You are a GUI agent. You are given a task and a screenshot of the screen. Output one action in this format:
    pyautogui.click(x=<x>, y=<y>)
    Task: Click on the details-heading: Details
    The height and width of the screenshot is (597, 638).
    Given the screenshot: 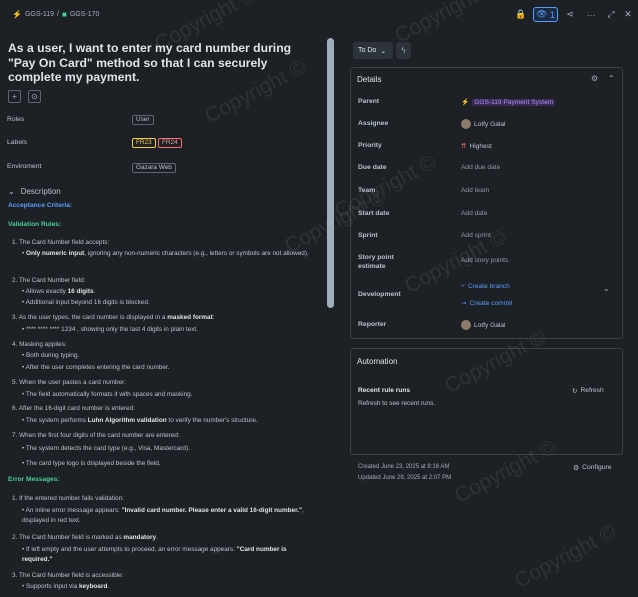 What is the action you would take?
    pyautogui.click(x=369, y=79)
    